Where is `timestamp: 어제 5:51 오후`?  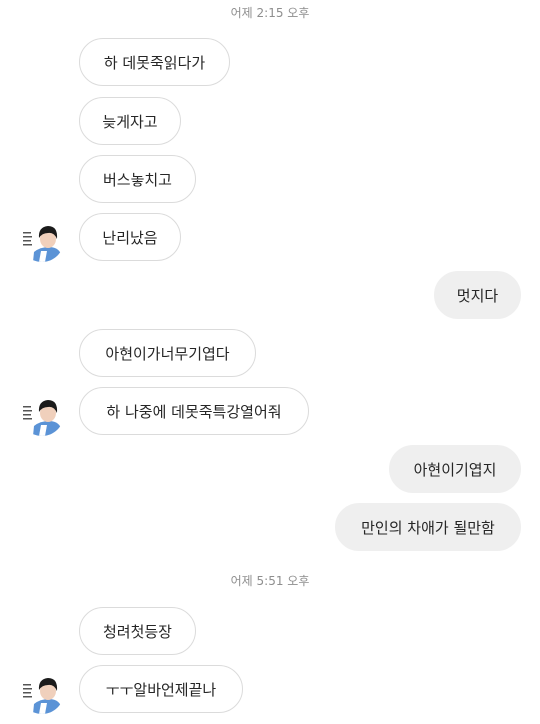 timestamp: 어제 5:51 오후 is located at coordinates (270, 581).